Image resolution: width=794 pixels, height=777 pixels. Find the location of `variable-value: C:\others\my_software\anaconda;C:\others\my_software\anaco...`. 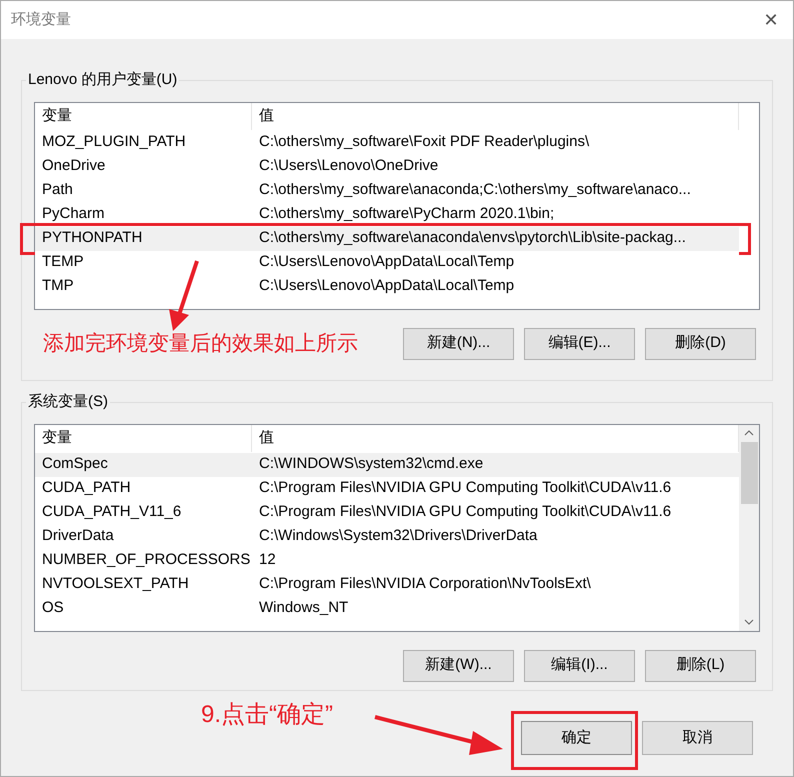

variable-value: C:\others\my_software\anaconda;C:\others\my_software\anaco... is located at coordinates (475, 190).